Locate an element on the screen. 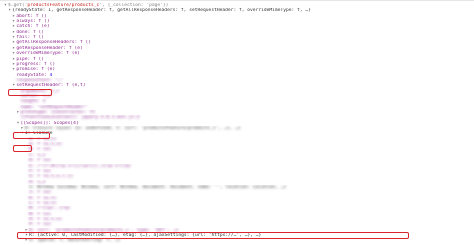 The width and height of the screenshot is (474, 245). highlight-setRequestHeader is located at coordinates (30, 92).